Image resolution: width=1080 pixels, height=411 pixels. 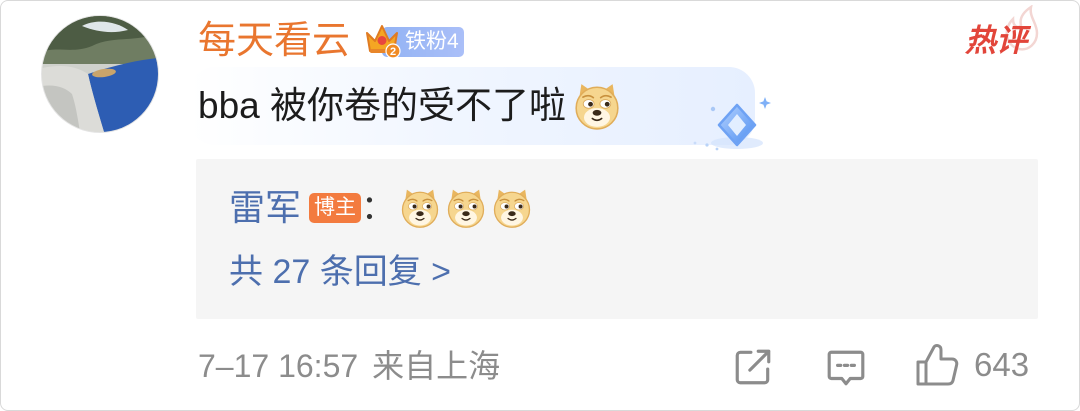 I want to click on timestamp: 7–17 16:57, so click(x=278, y=366).